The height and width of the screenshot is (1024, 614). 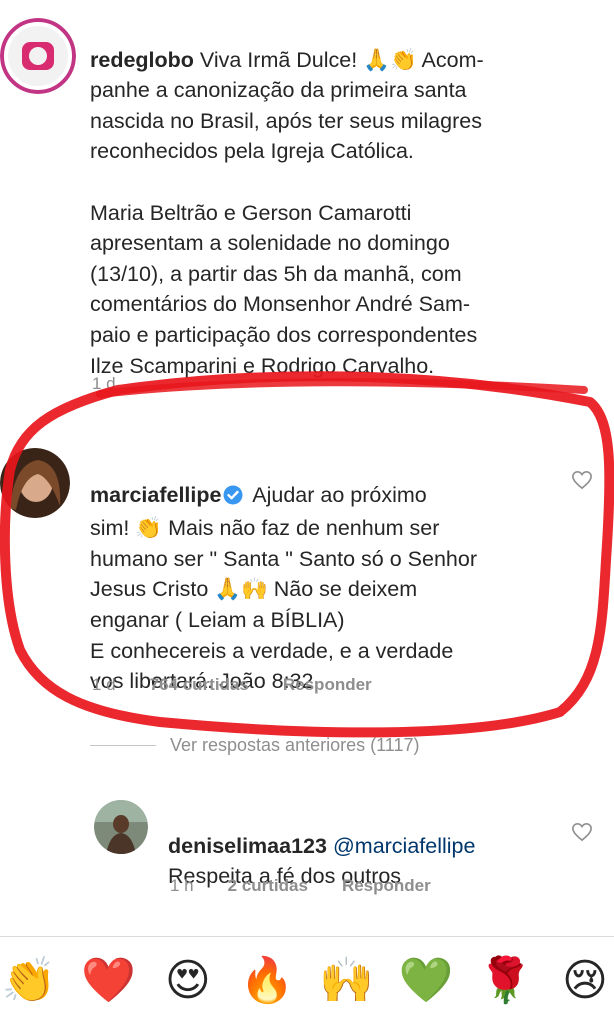 I want to click on mention-link: @marciafellipe, so click(x=404, y=846).